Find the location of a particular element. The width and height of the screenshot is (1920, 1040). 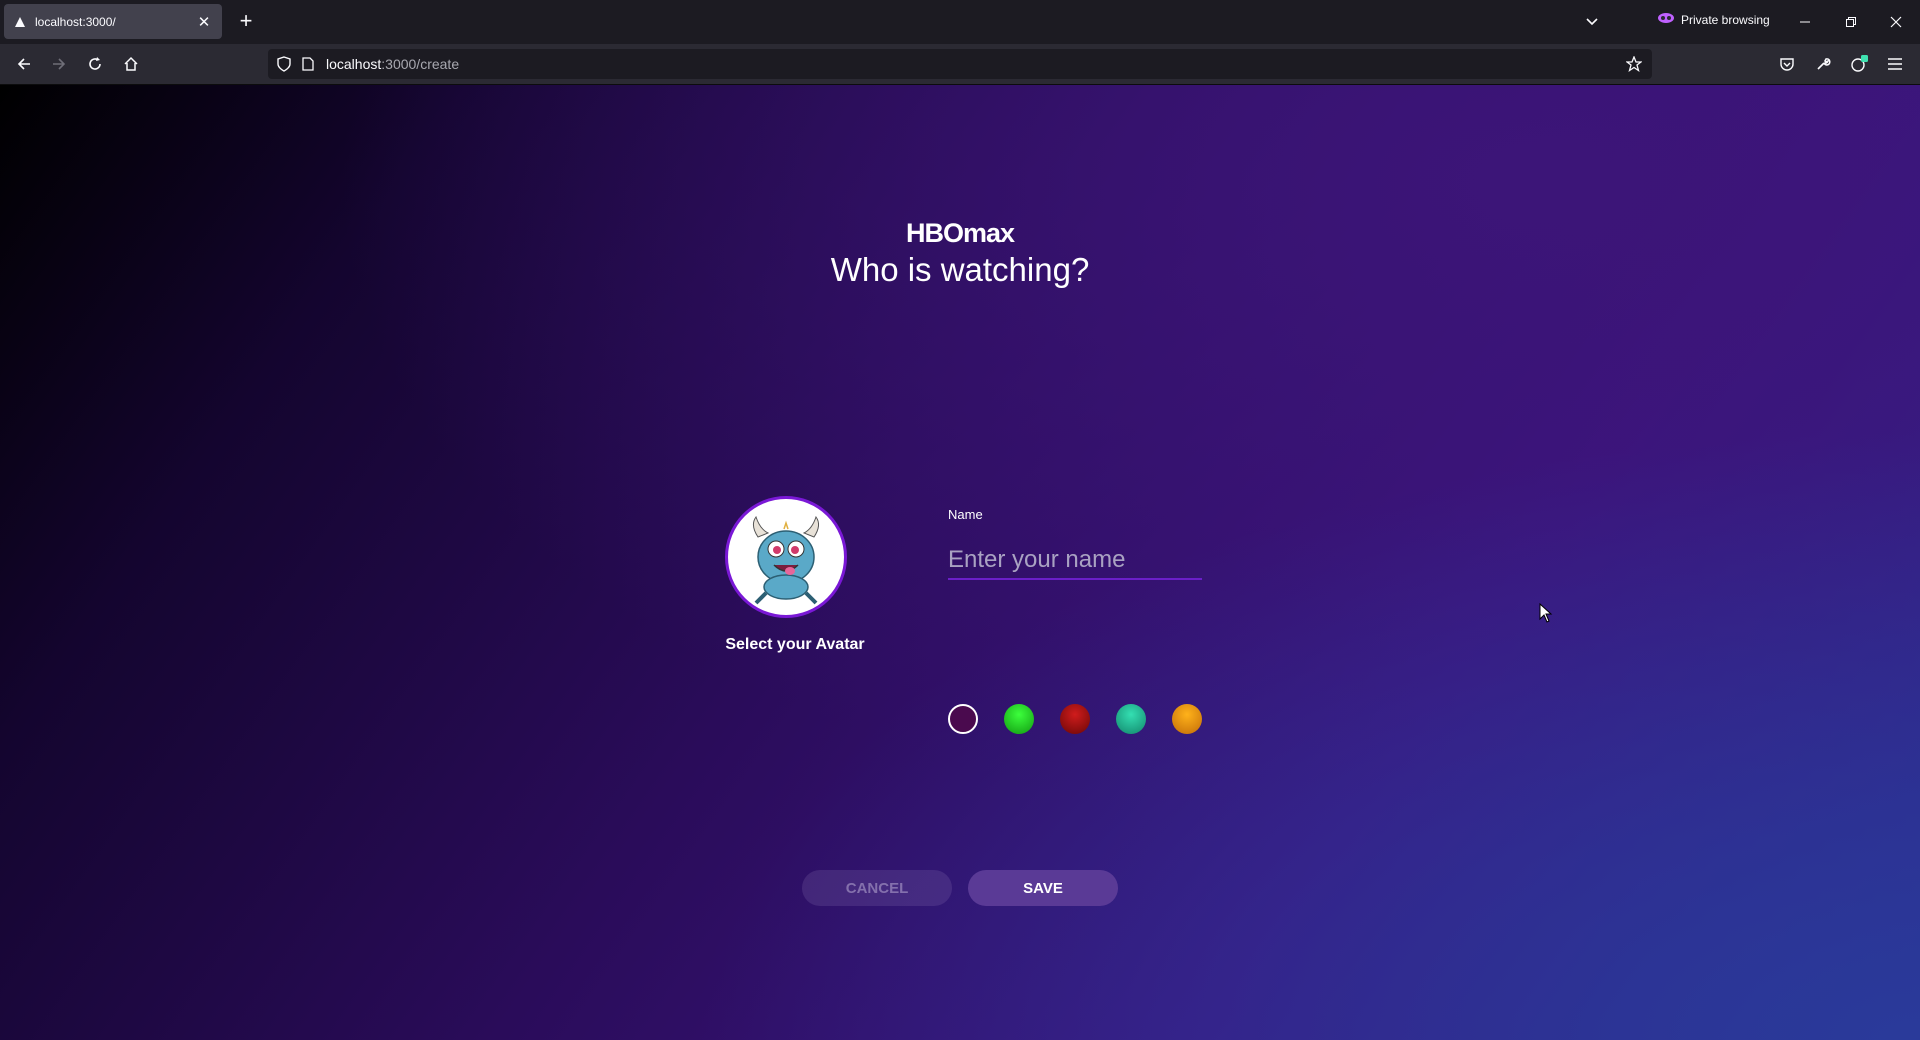

bookmark-star-icon is located at coordinates (1634, 64).